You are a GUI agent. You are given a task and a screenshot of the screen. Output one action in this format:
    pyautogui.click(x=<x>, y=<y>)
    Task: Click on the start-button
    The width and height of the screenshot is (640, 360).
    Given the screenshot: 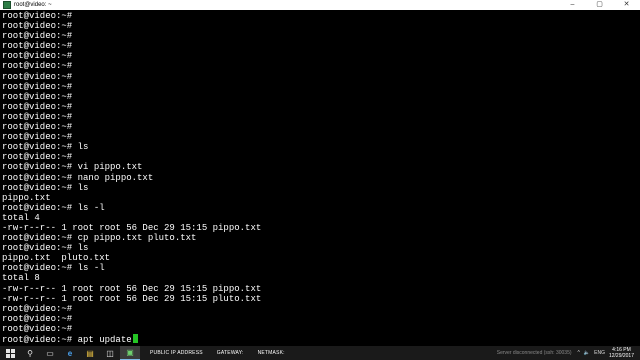 What is the action you would take?
    pyautogui.click(x=10, y=353)
    